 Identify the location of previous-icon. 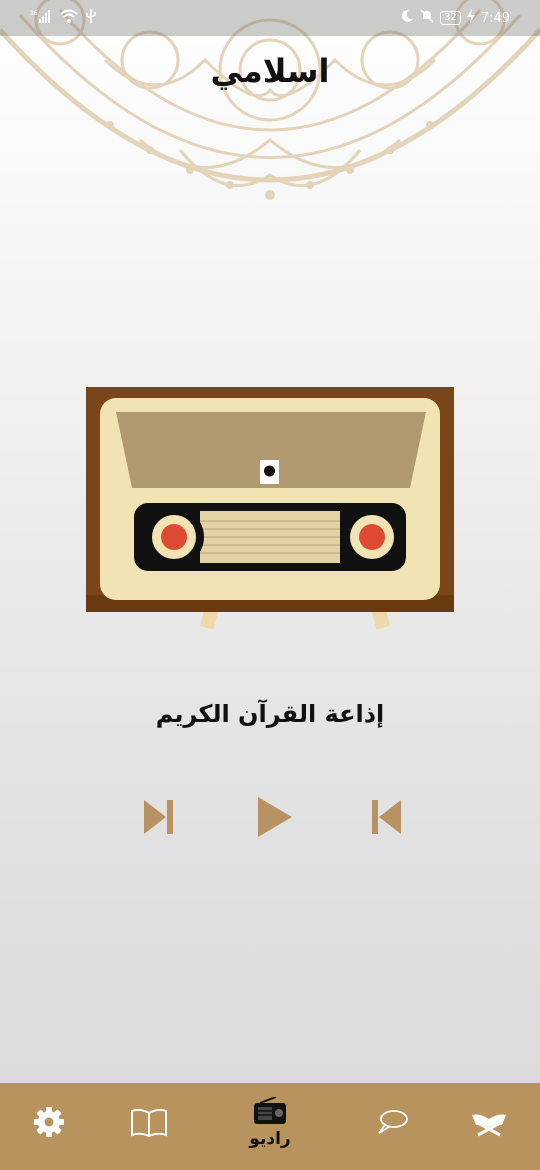
(386, 817).